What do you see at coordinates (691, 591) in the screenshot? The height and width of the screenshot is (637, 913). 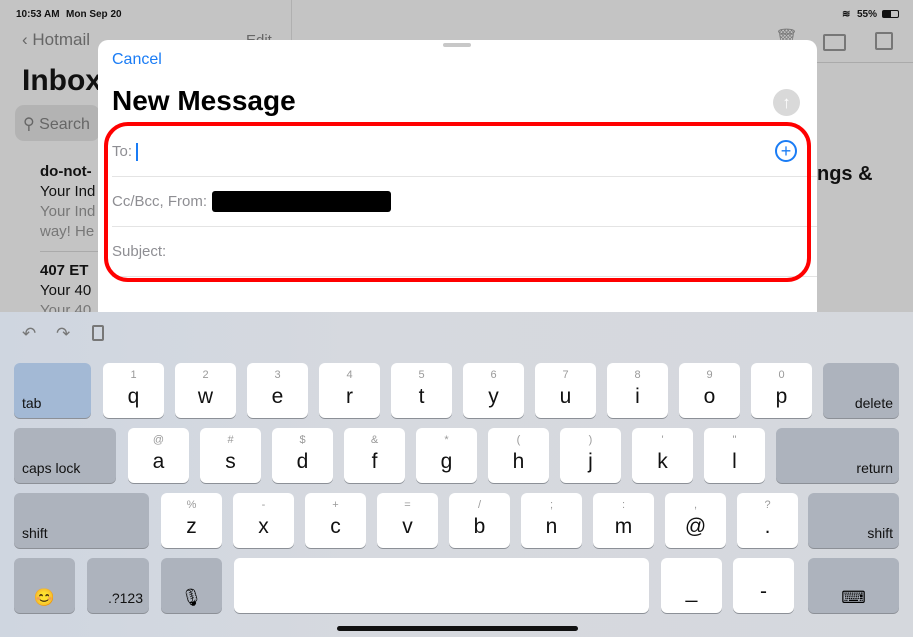 I see `key-primary: _` at bounding box center [691, 591].